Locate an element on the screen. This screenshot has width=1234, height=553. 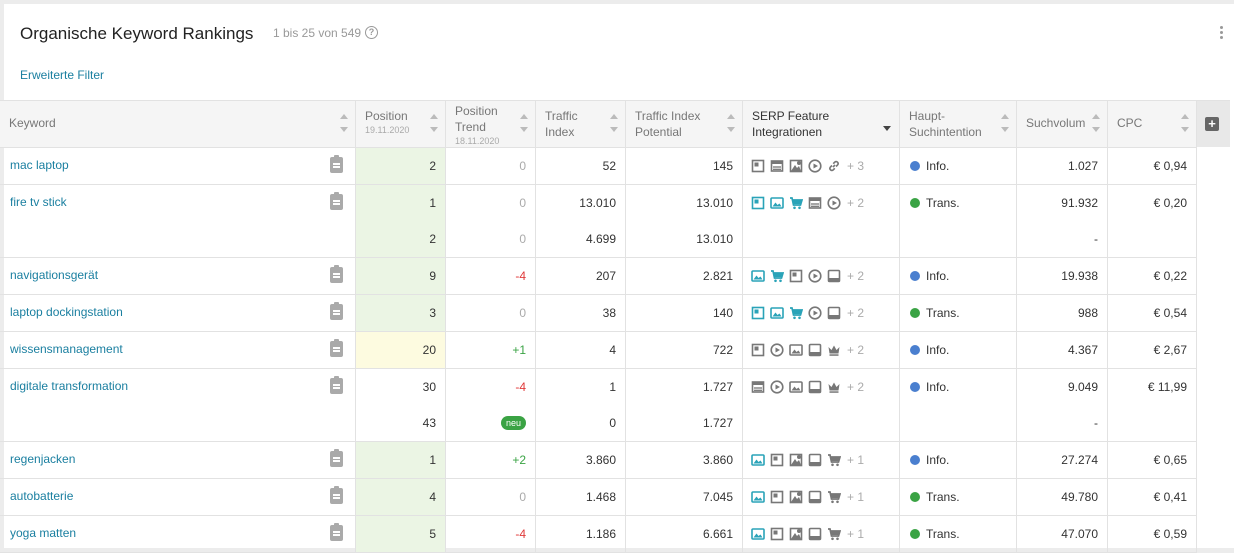
column-header-traffic-potential: Traffic Index Potential is located at coordinates (684, 124).